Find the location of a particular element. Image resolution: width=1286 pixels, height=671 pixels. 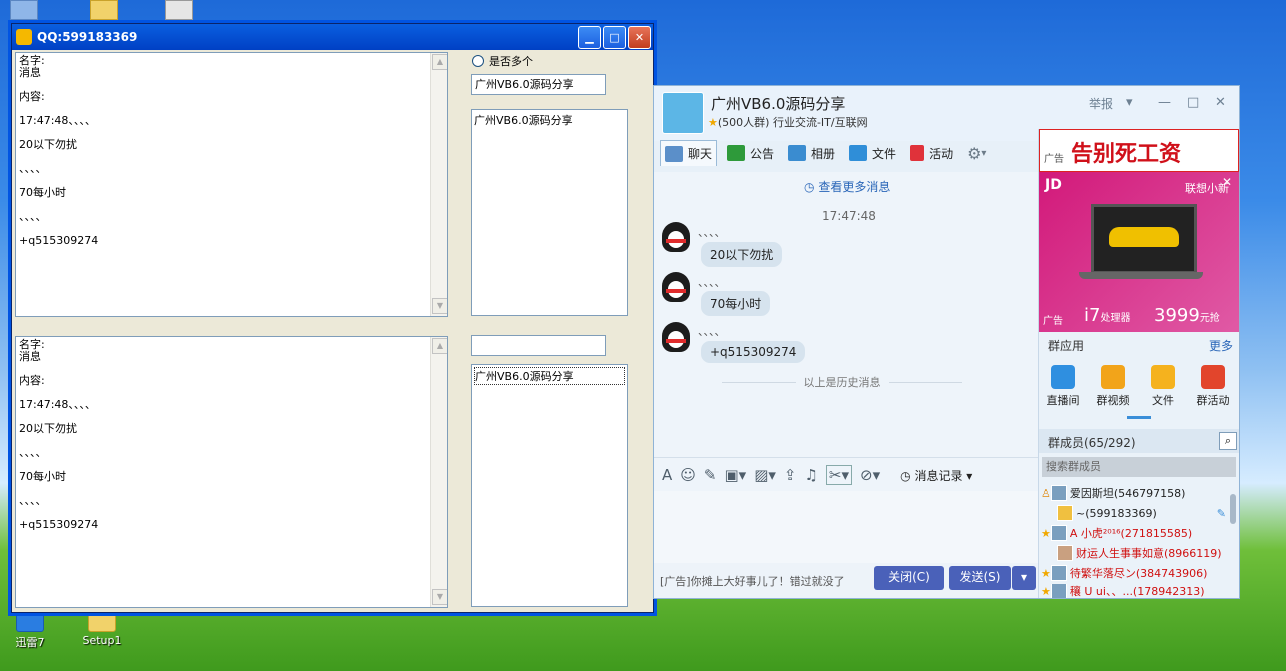

second-textbox is located at coordinates (538, 345).